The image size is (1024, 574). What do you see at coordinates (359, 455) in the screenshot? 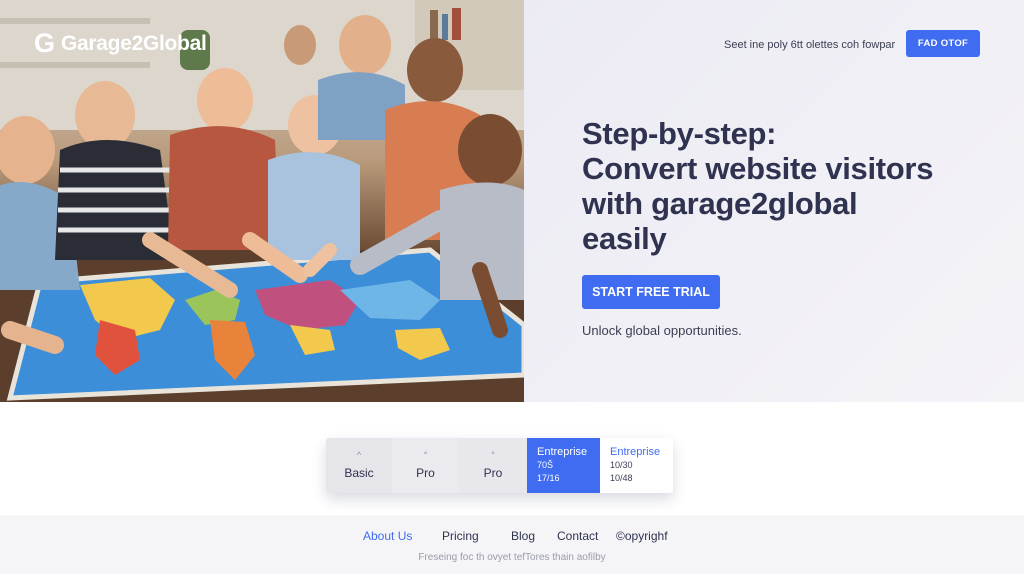
I see `caret-up-icon: ^` at bounding box center [359, 455].